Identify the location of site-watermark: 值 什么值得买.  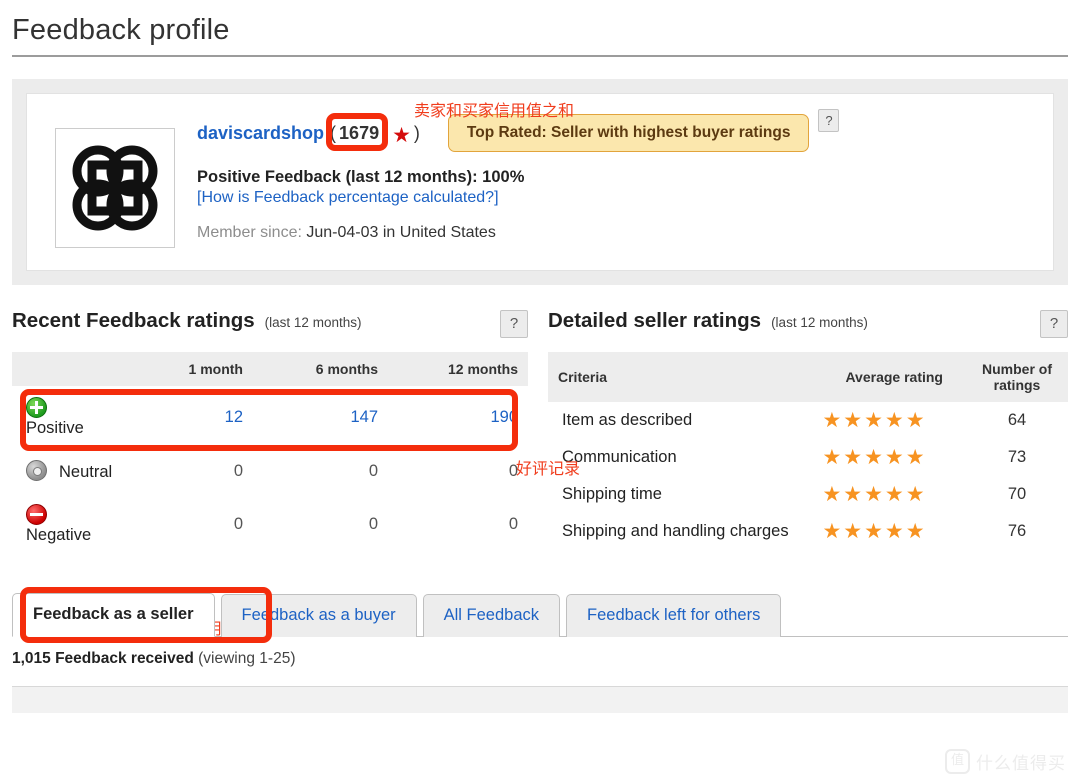
(1005, 761).